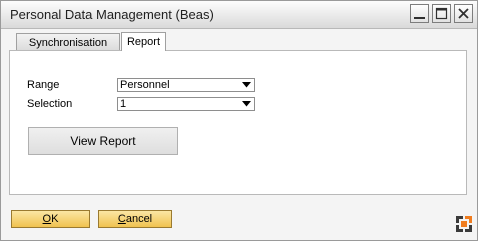  I want to click on minimize-icon, so click(419, 18).